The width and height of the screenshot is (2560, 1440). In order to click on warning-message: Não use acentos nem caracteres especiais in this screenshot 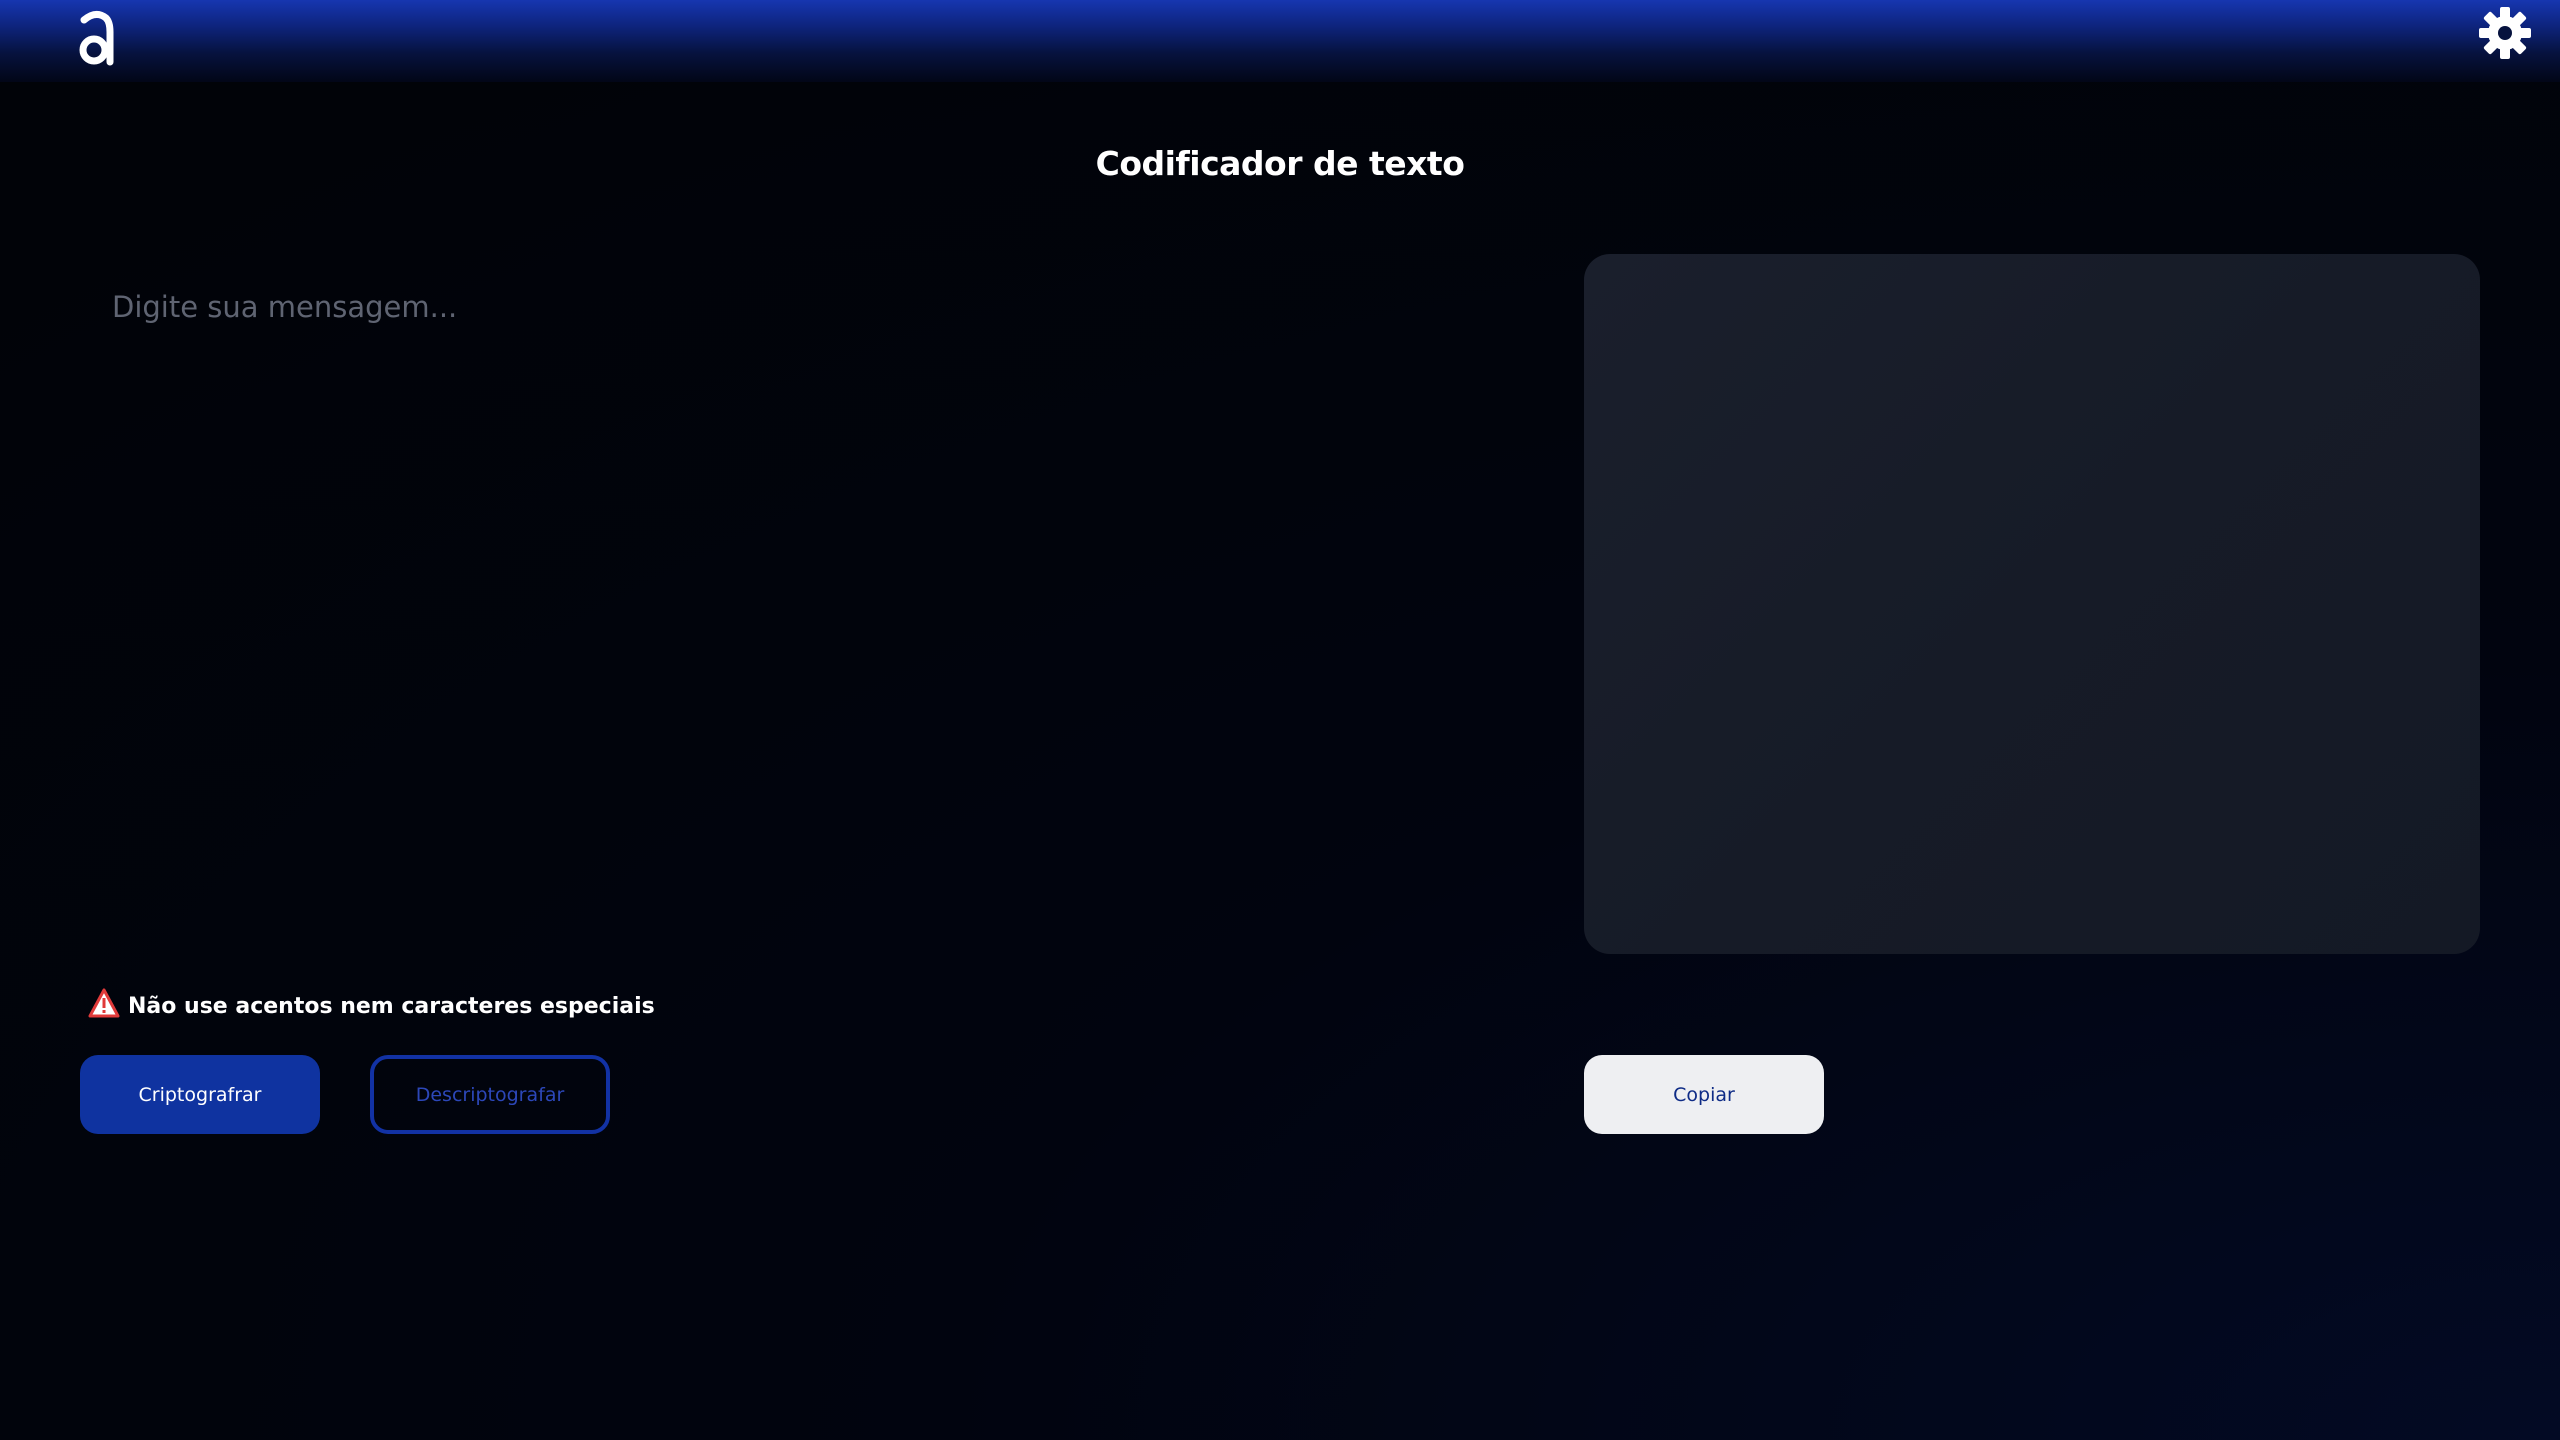, I will do `click(371, 1006)`.